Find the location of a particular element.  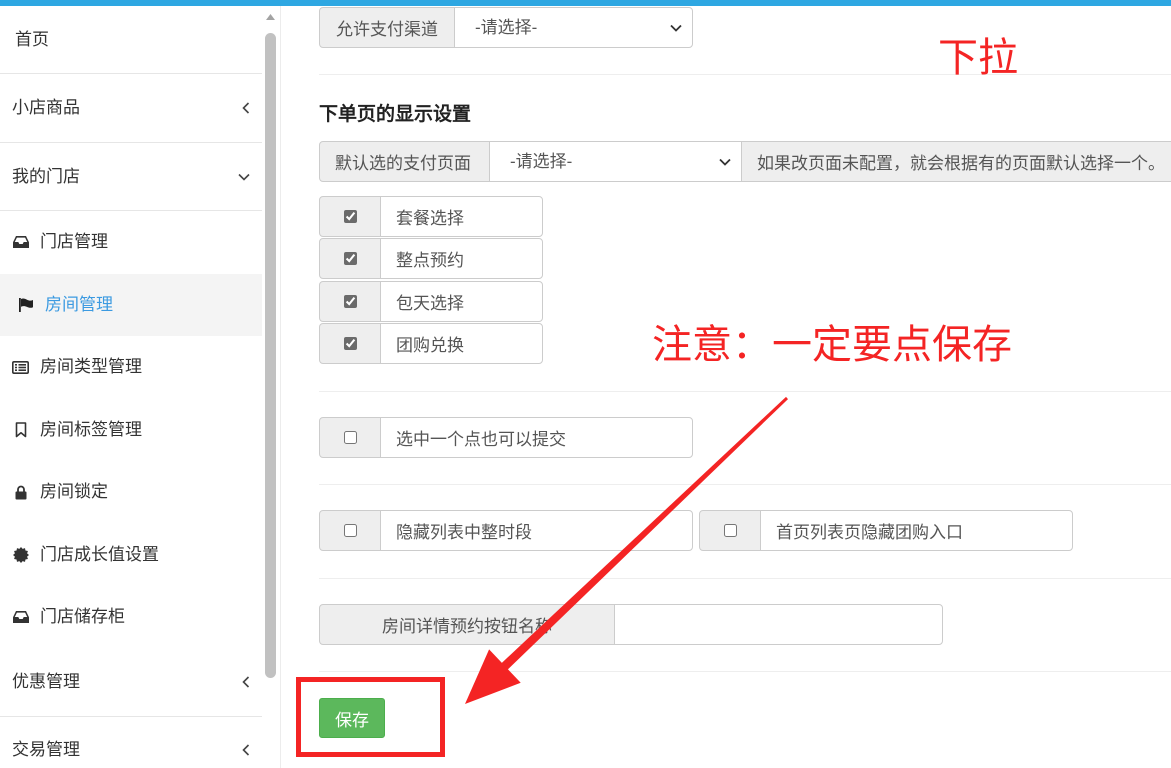

list-alt-icon is located at coordinates (20, 367).